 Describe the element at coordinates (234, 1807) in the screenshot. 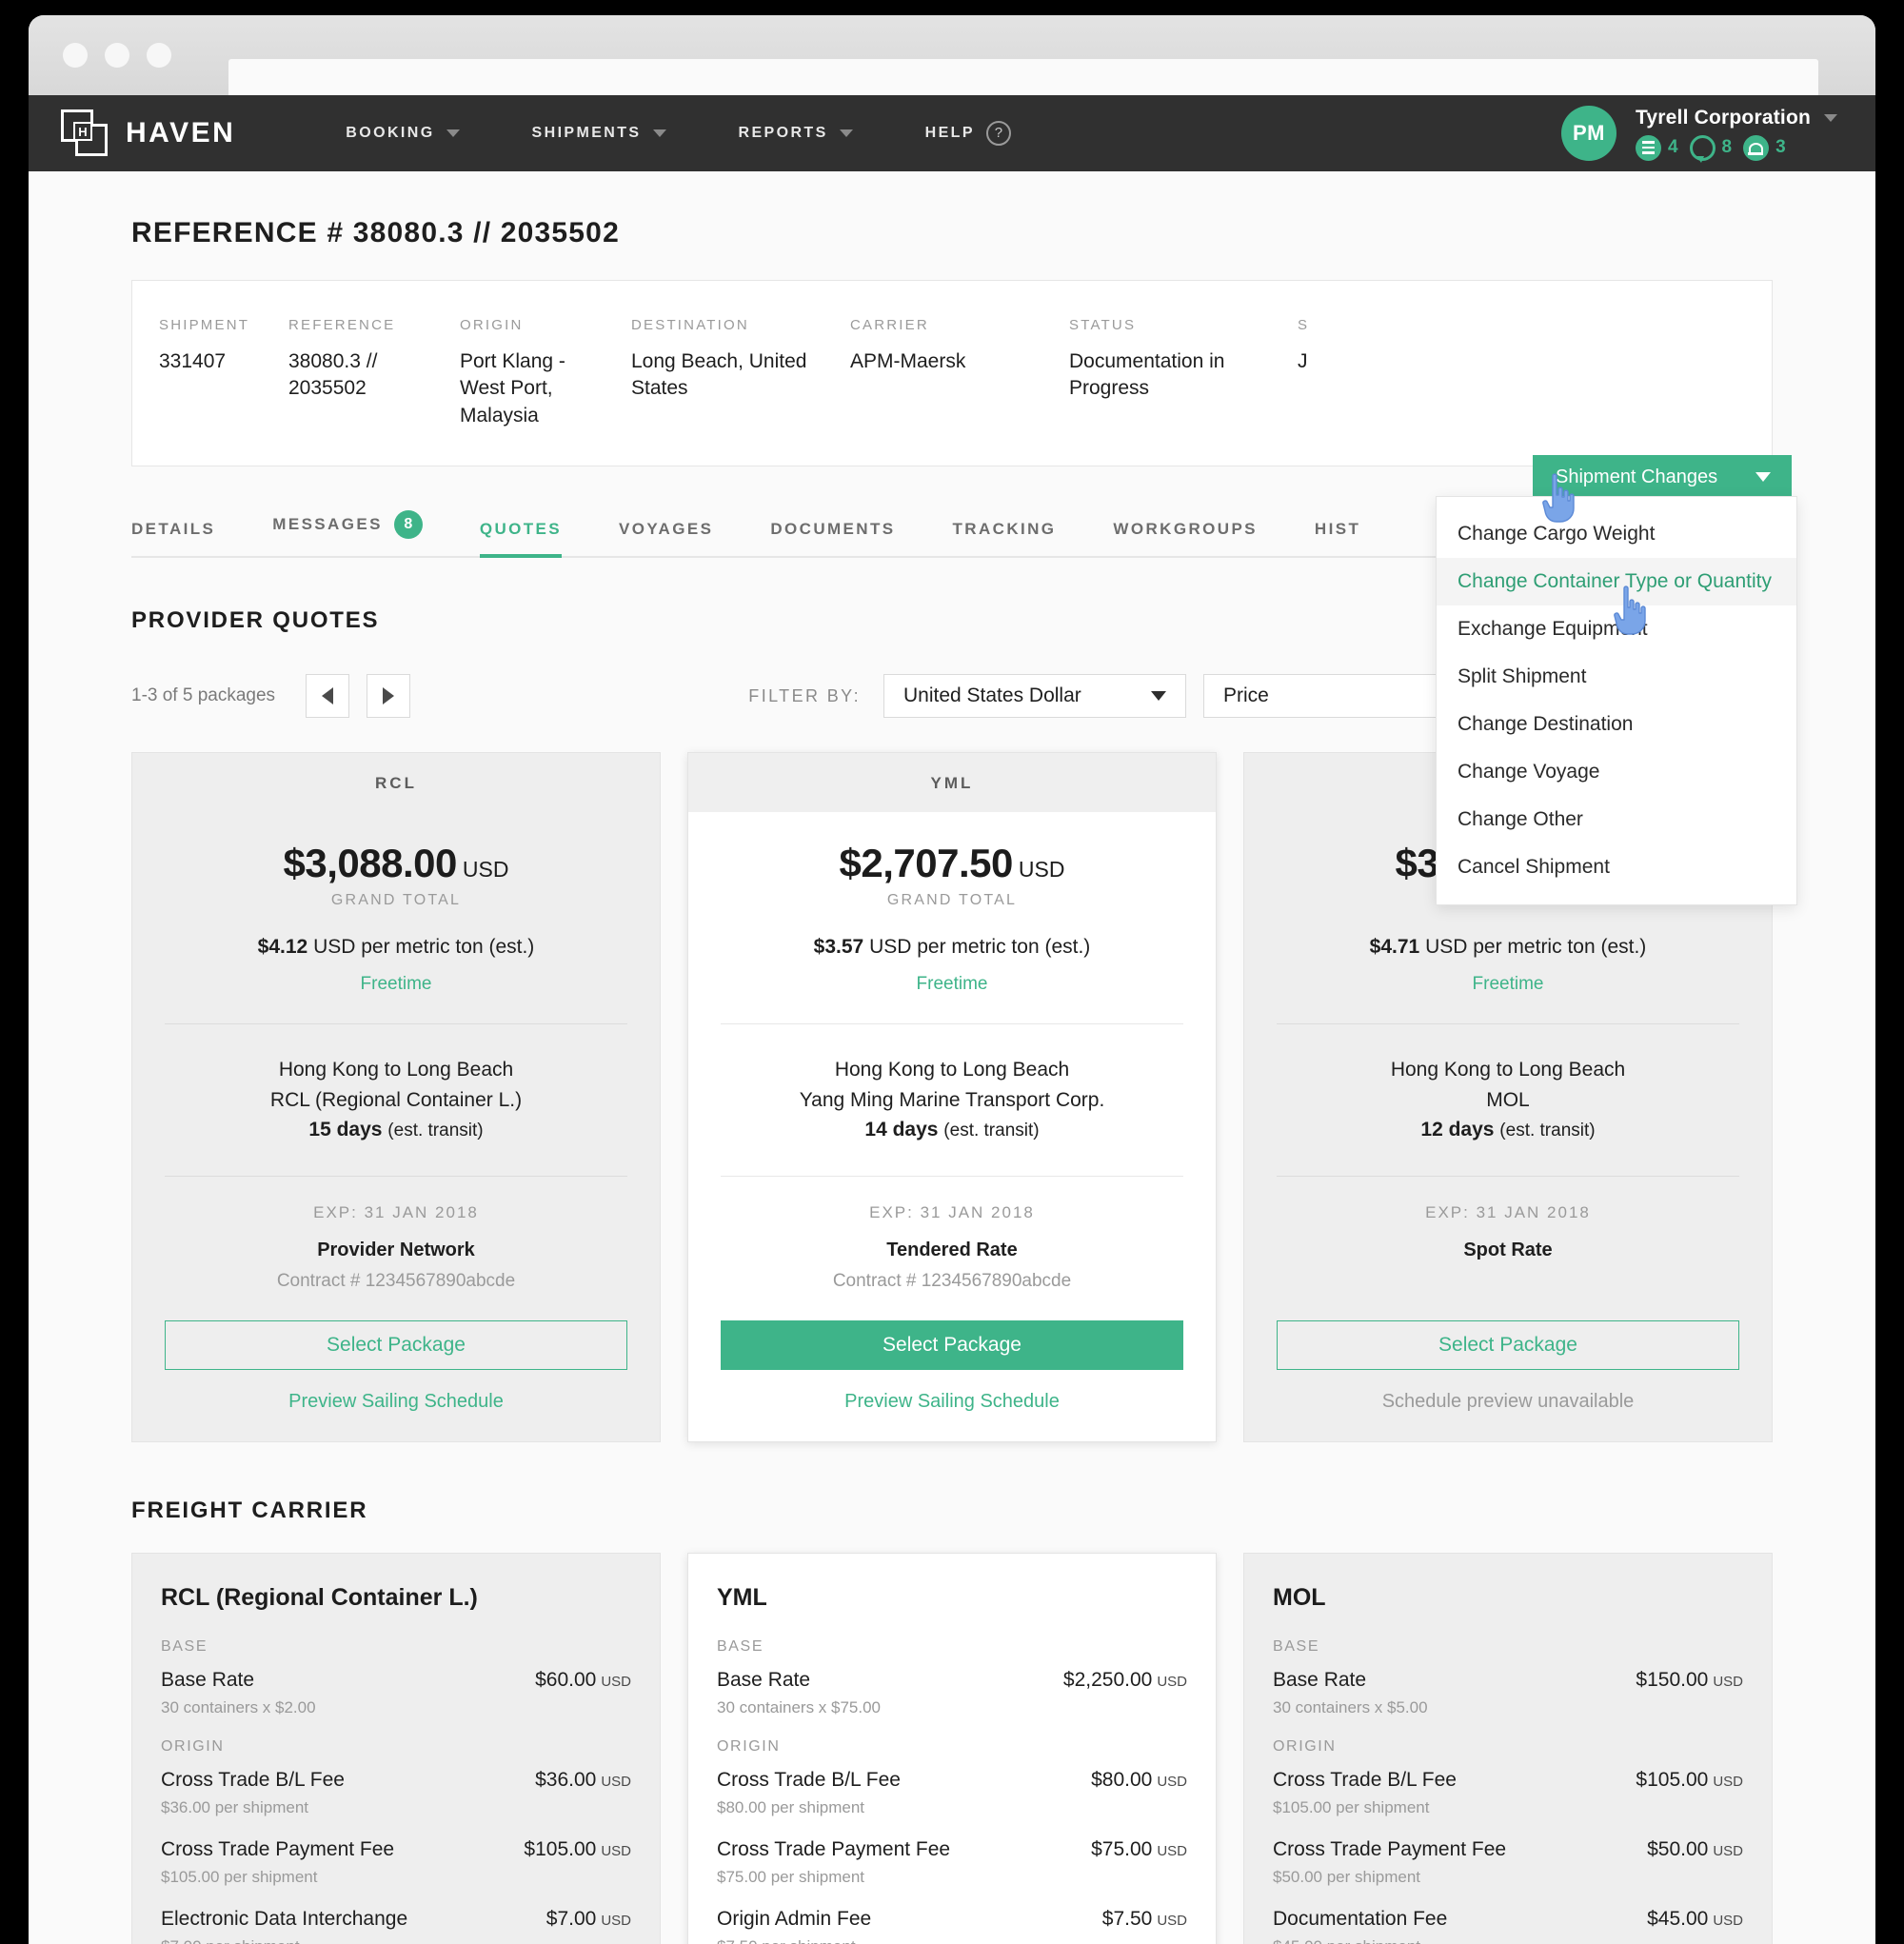

I see `fee-sub: $36.00 per shipment` at that location.